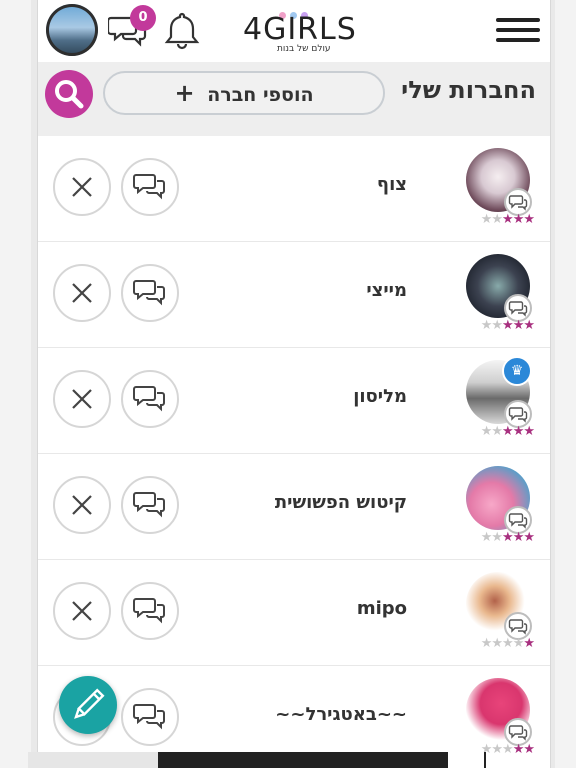 Image resolution: width=576 pixels, height=768 pixels. Describe the element at coordinates (184, 93) in the screenshot. I see `plus-icon: +` at that location.